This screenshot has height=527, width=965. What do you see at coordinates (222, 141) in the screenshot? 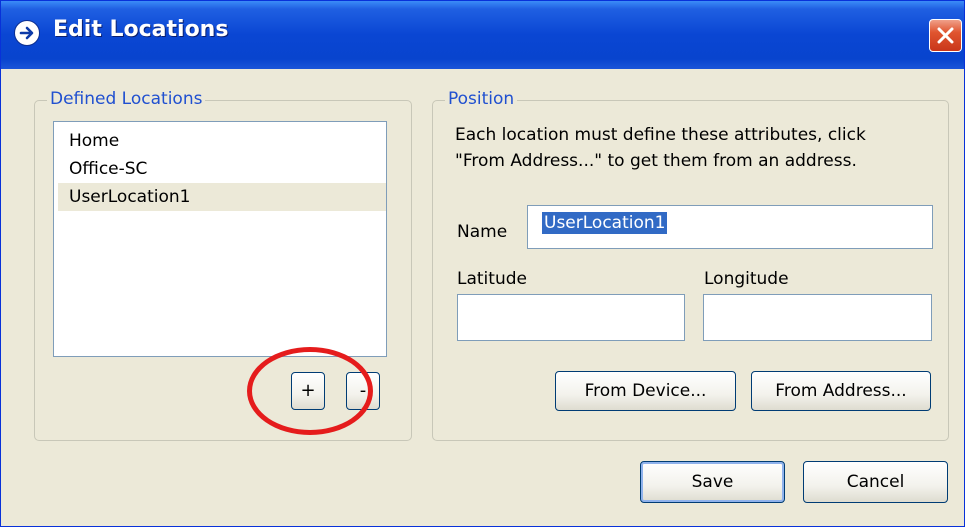
I see `list-item: Home` at bounding box center [222, 141].